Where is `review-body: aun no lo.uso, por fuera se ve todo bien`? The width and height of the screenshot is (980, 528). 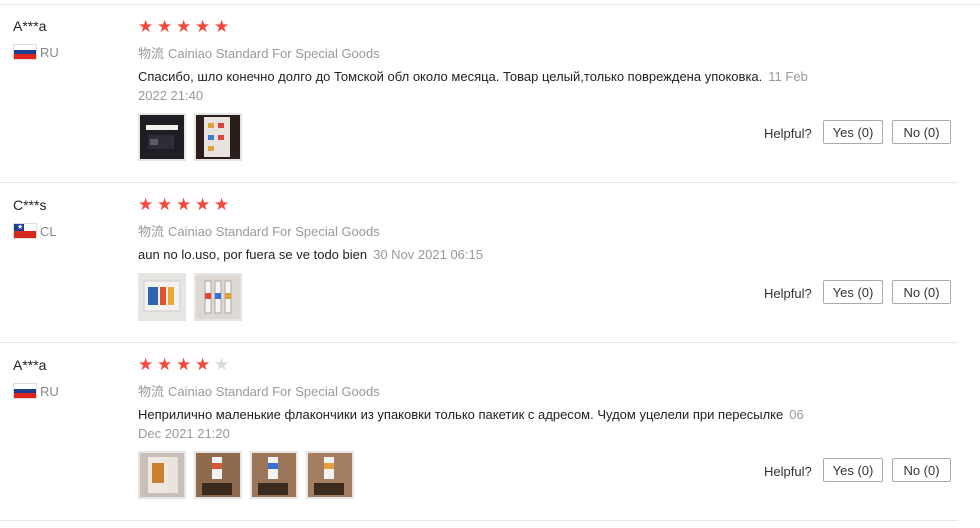 review-body: aun no lo.uso, por fuera se ve todo bien is located at coordinates (253, 254).